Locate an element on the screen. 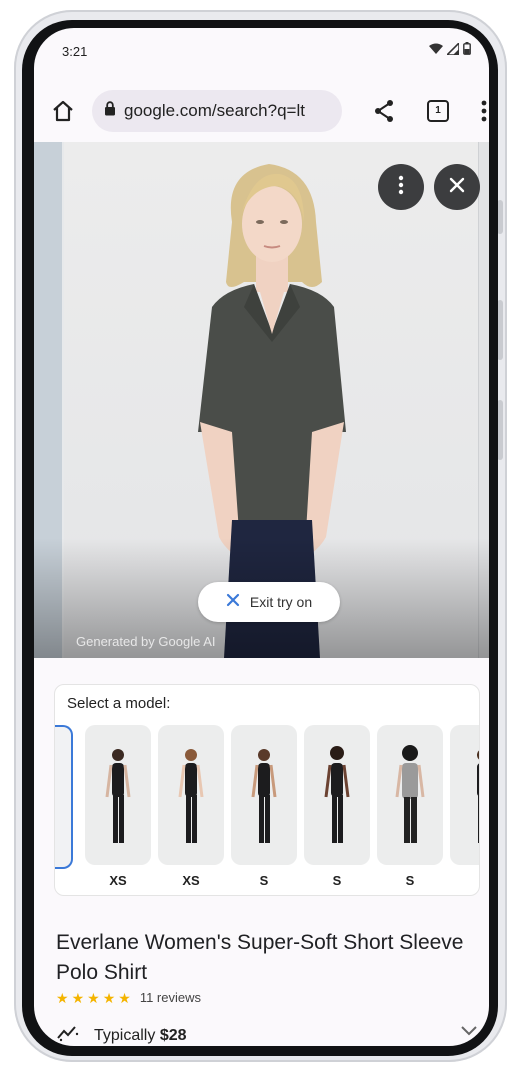 This screenshot has width=521, height=1070. url-text: google.com/search?q=lt is located at coordinates (214, 110).